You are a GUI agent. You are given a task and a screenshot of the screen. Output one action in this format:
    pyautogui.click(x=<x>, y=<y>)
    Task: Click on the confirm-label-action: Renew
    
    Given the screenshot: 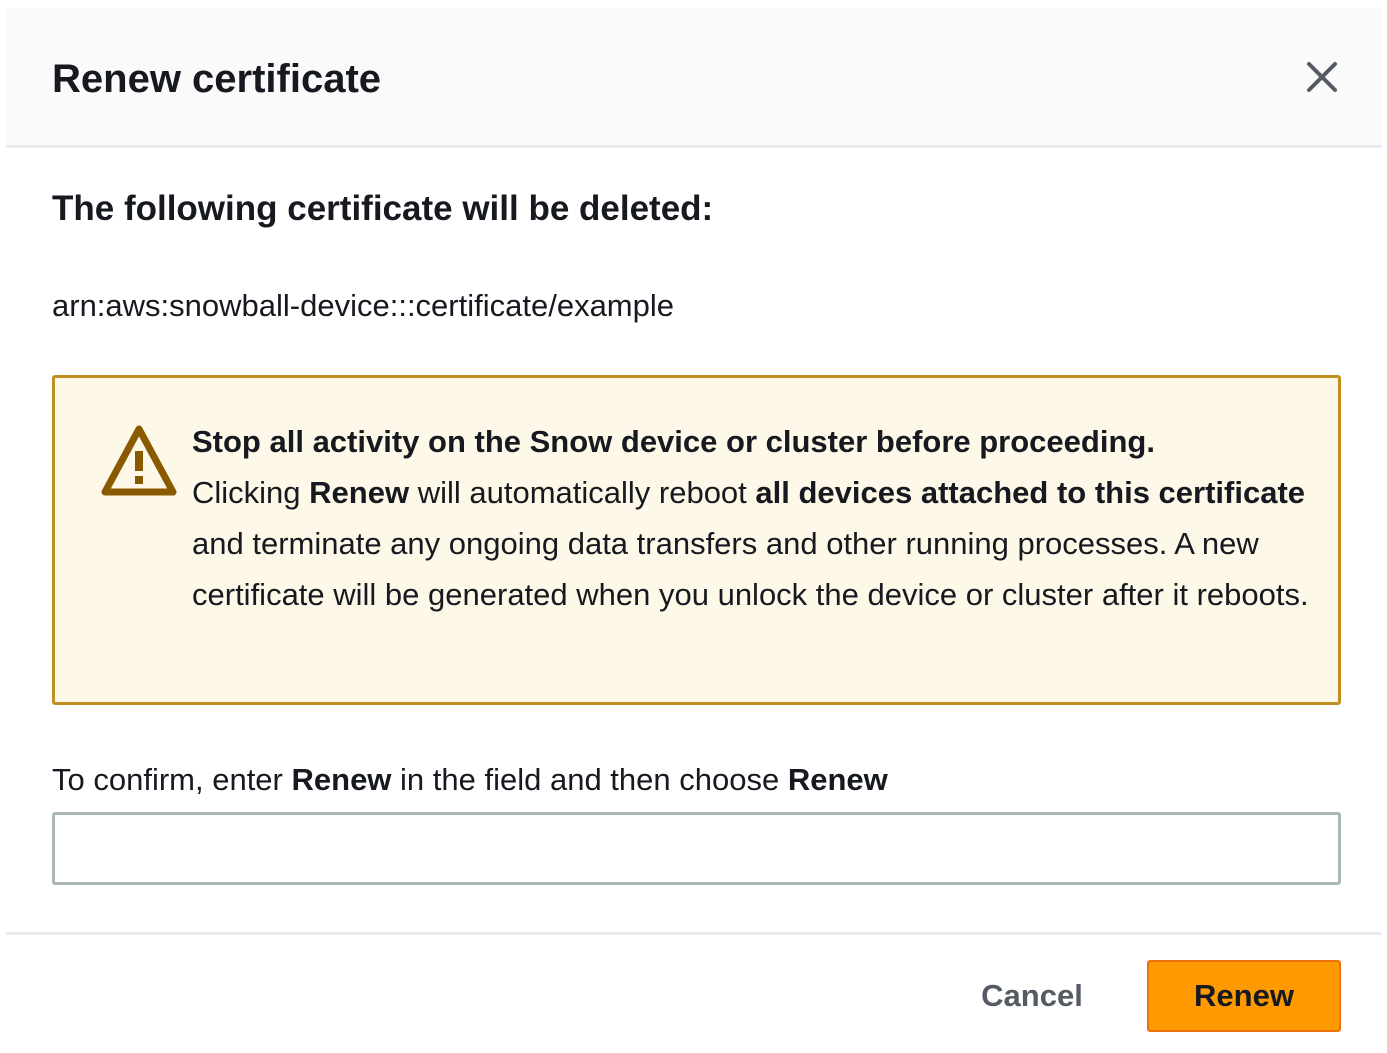 What is the action you would take?
    pyautogui.click(x=837, y=779)
    